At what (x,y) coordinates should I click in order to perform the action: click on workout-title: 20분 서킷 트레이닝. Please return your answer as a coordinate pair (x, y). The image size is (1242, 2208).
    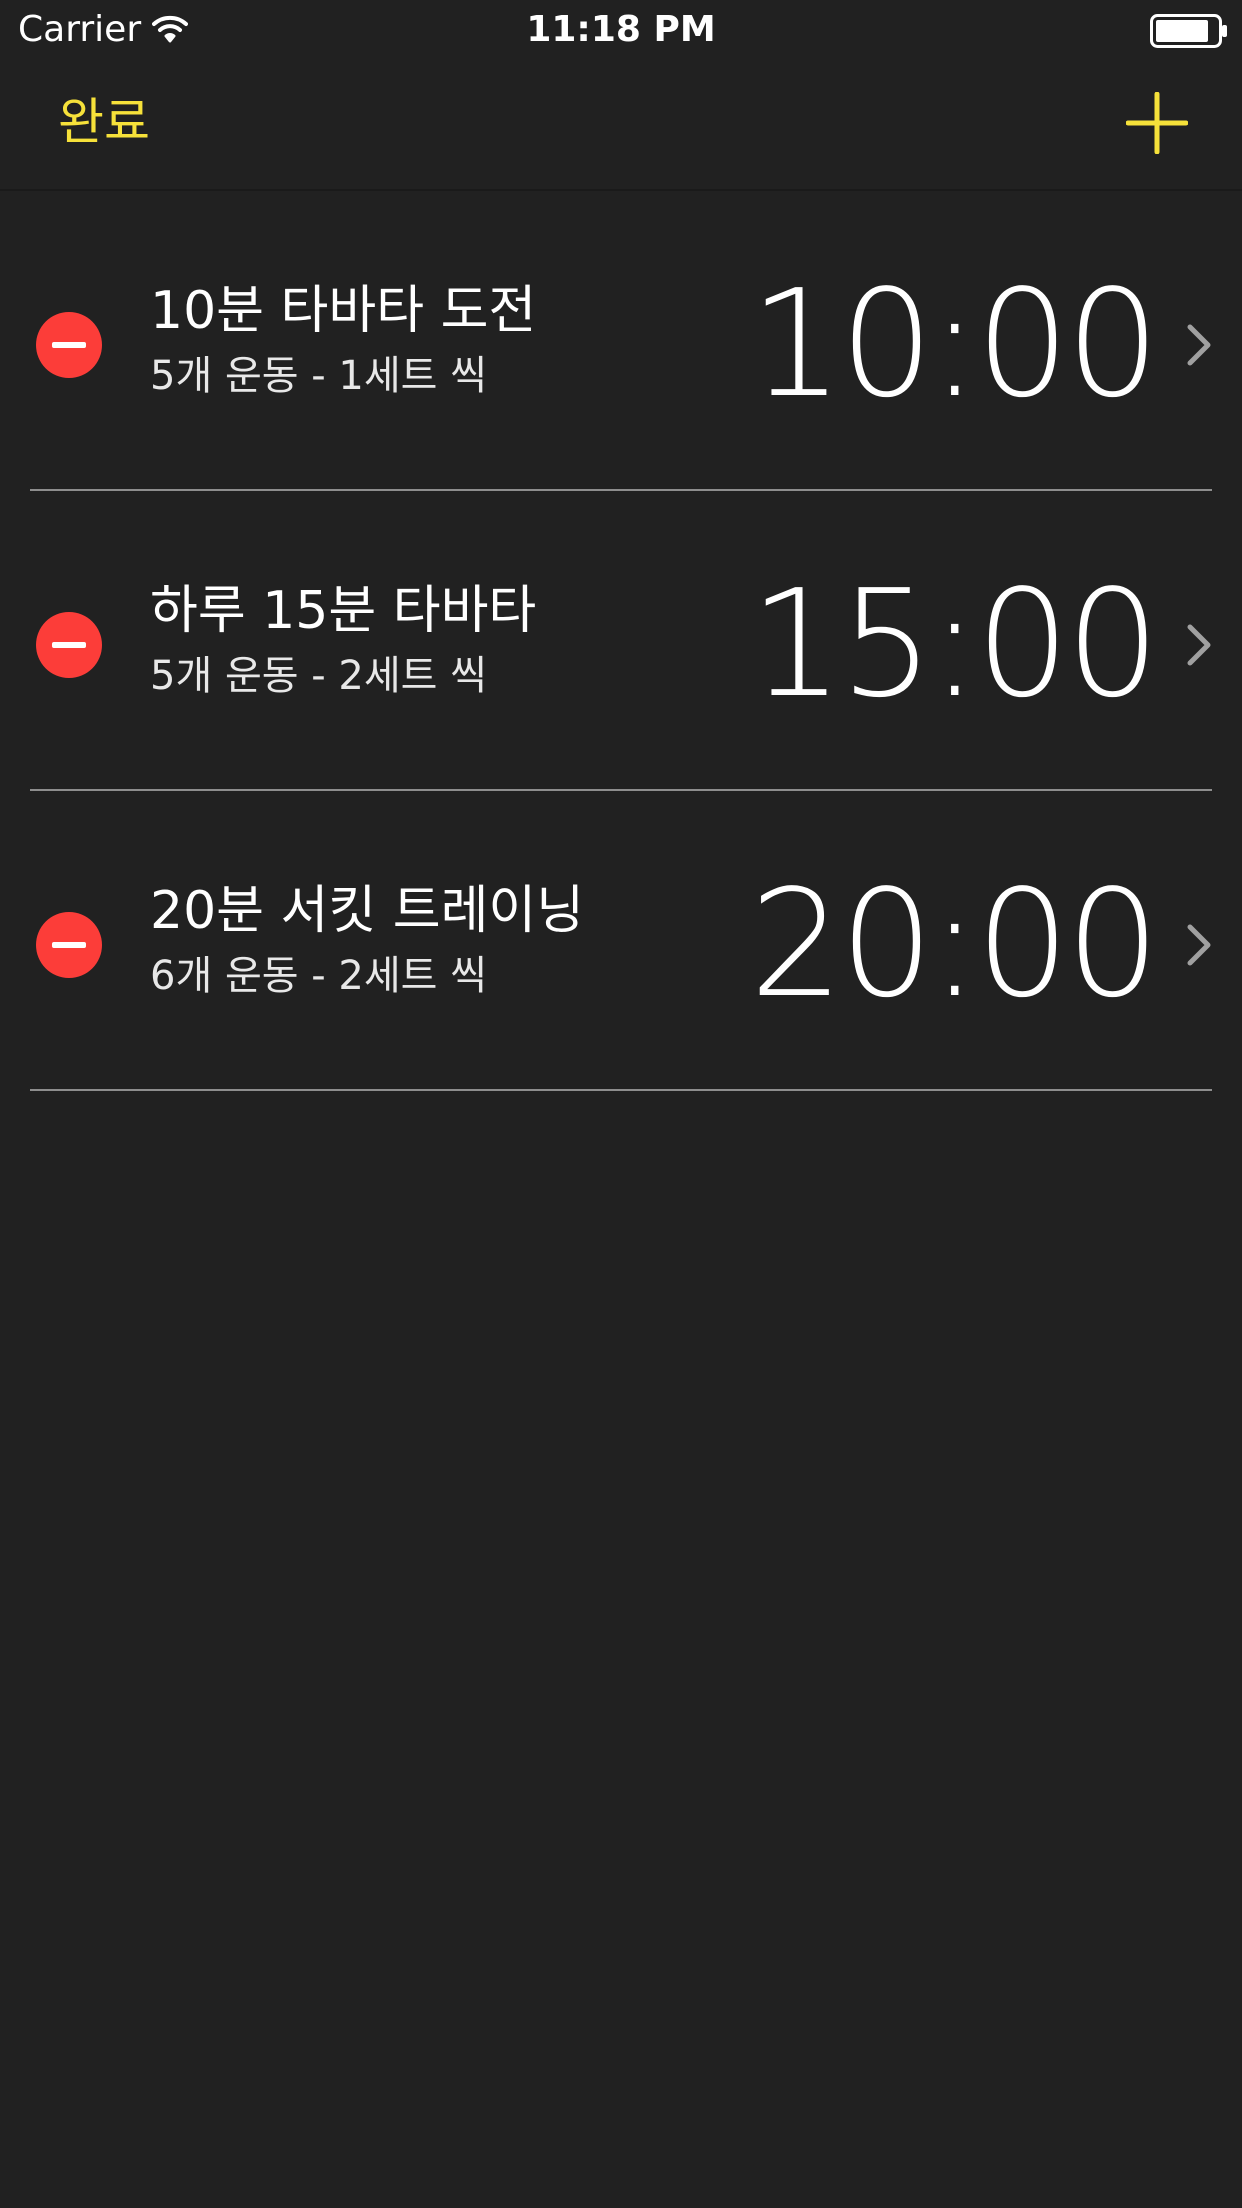
    Looking at the image, I should click on (367, 911).